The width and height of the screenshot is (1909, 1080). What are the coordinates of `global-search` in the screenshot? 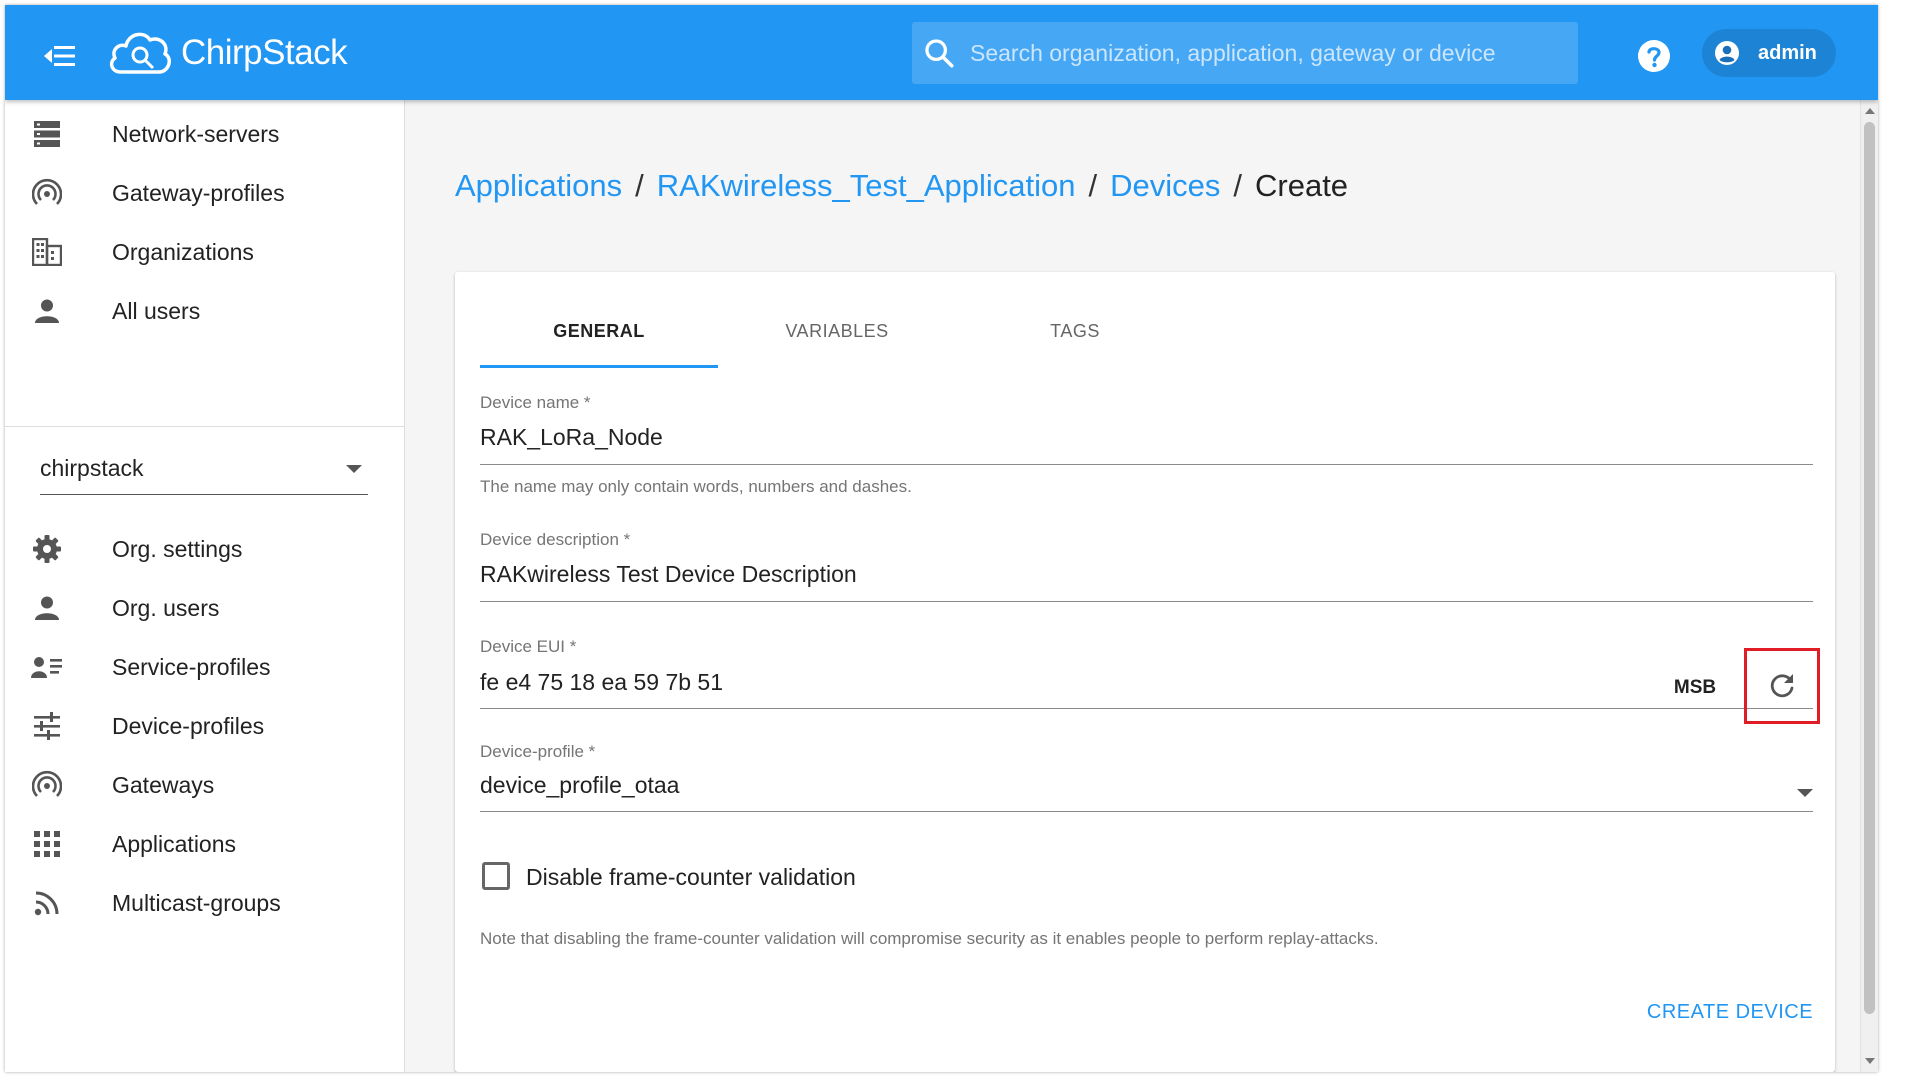 It's located at (1245, 53).